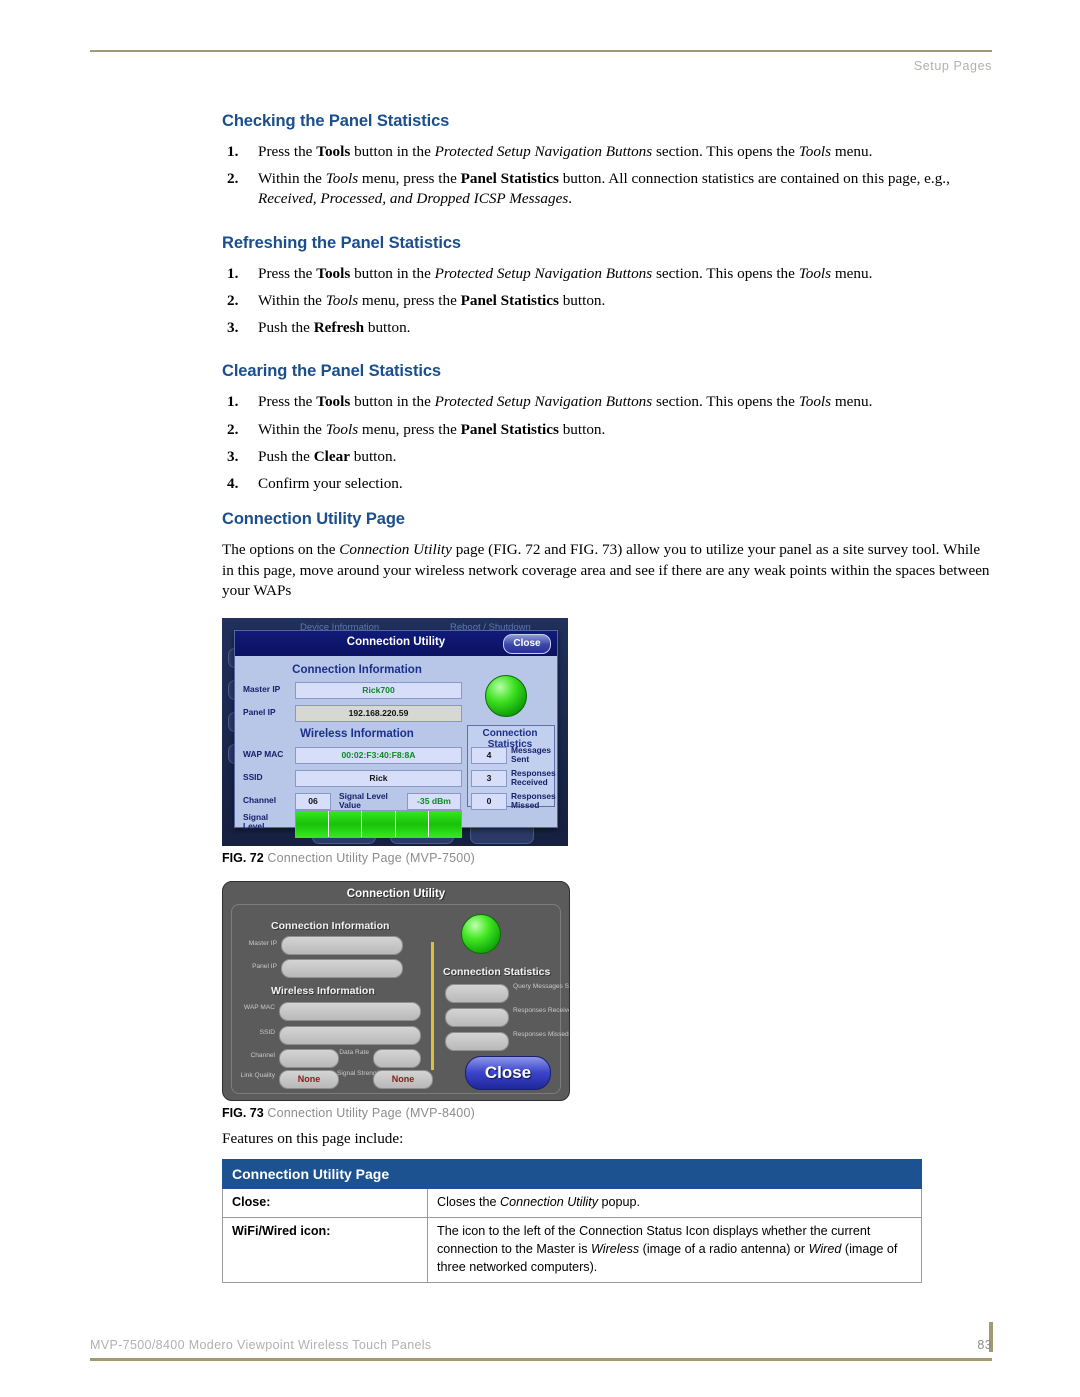 The height and width of the screenshot is (1397, 1080). I want to click on query-messages-sent-label: Query Messages Sent, so click(541, 986).